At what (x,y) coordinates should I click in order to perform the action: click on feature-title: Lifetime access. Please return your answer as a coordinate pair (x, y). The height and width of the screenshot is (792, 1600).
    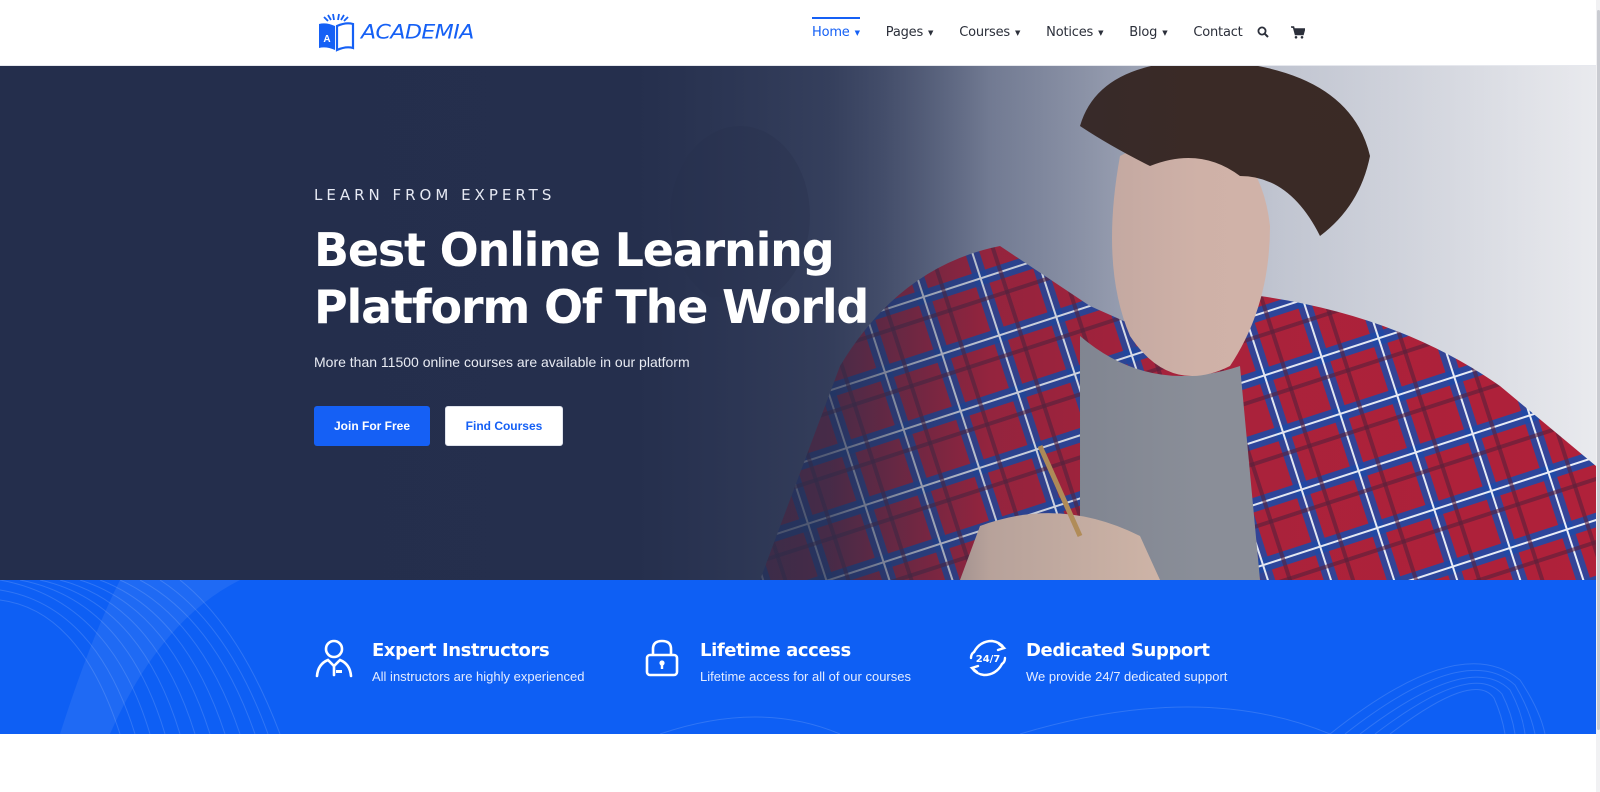
    Looking at the image, I should click on (775, 650).